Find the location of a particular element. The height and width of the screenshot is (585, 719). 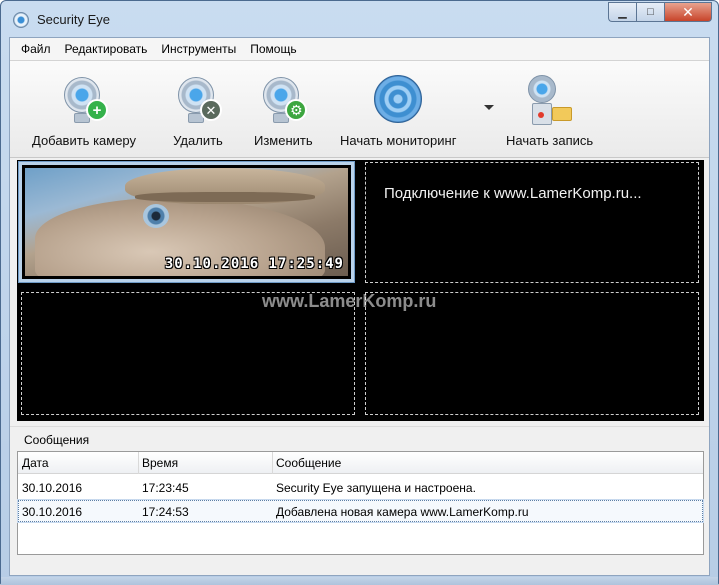

edit-camera-button: ⚙ Изменить is located at coordinates (283, 111).